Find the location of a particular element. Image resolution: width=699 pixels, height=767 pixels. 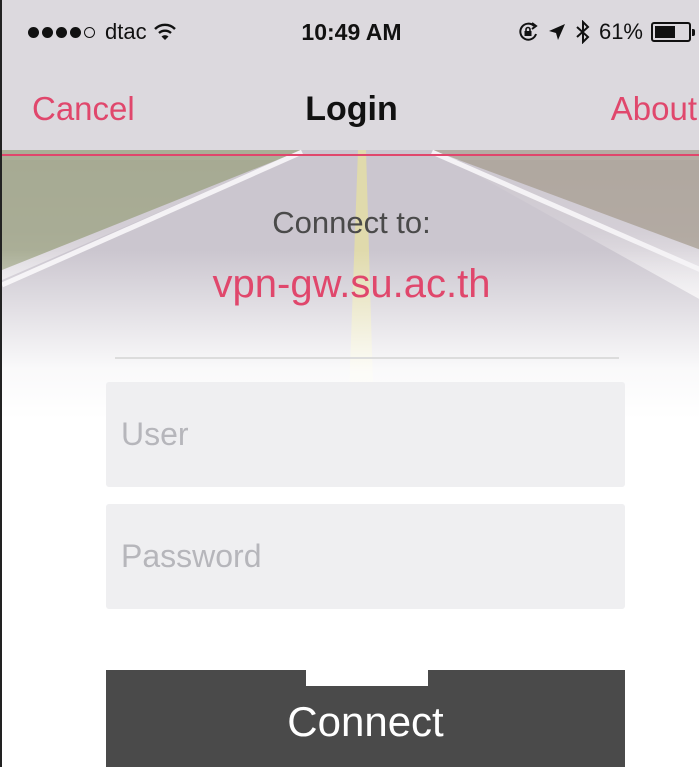

status-left-group: dtac is located at coordinates (102, 32).